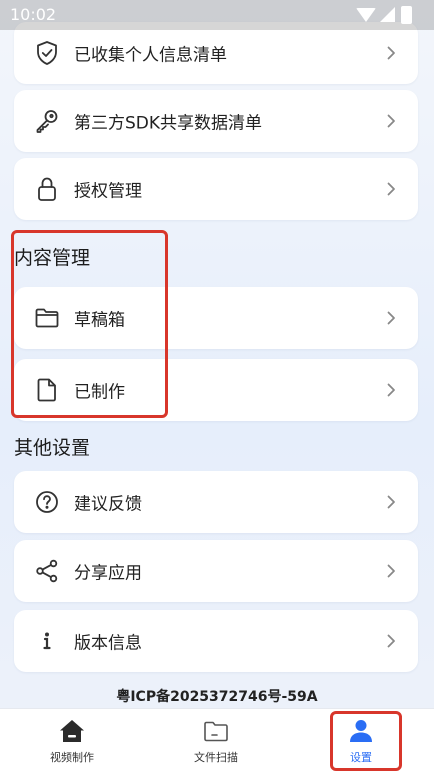 The image size is (434, 773). I want to click on bottom-navigation: 视频制作 文件扫描 设置, so click(217, 740).